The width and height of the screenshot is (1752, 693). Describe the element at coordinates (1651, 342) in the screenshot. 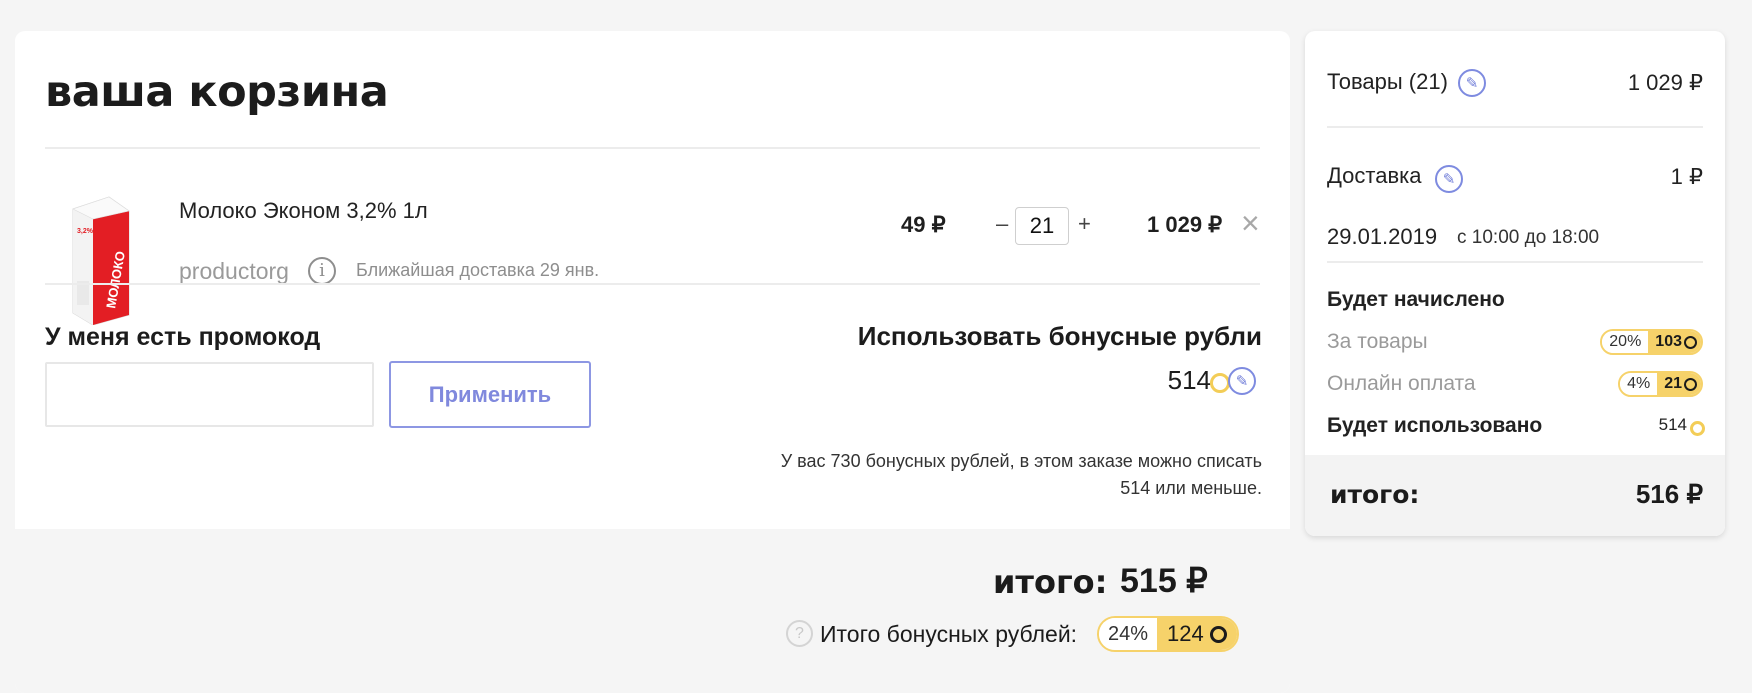

I see `for-goods-badge: 20% 103` at that location.